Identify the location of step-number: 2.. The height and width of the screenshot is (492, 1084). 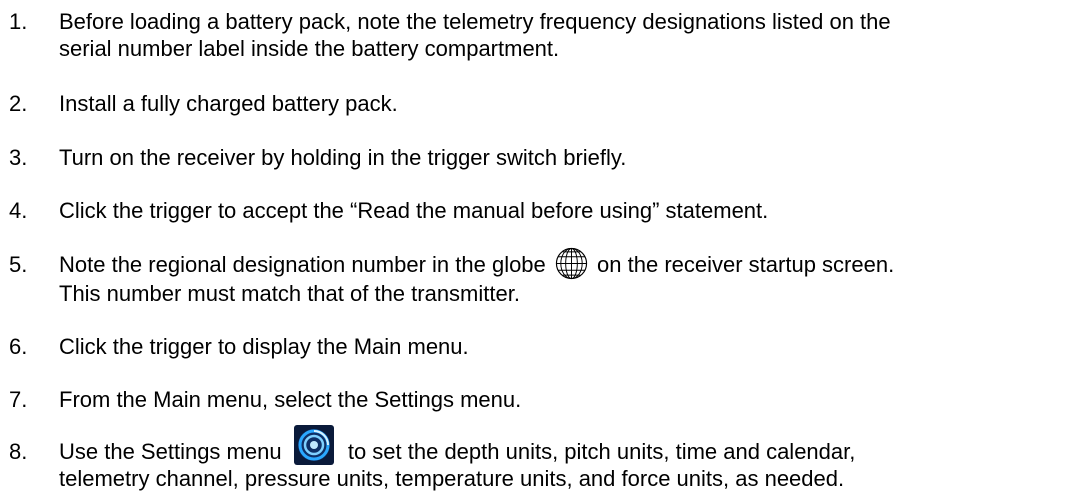
(18, 103).